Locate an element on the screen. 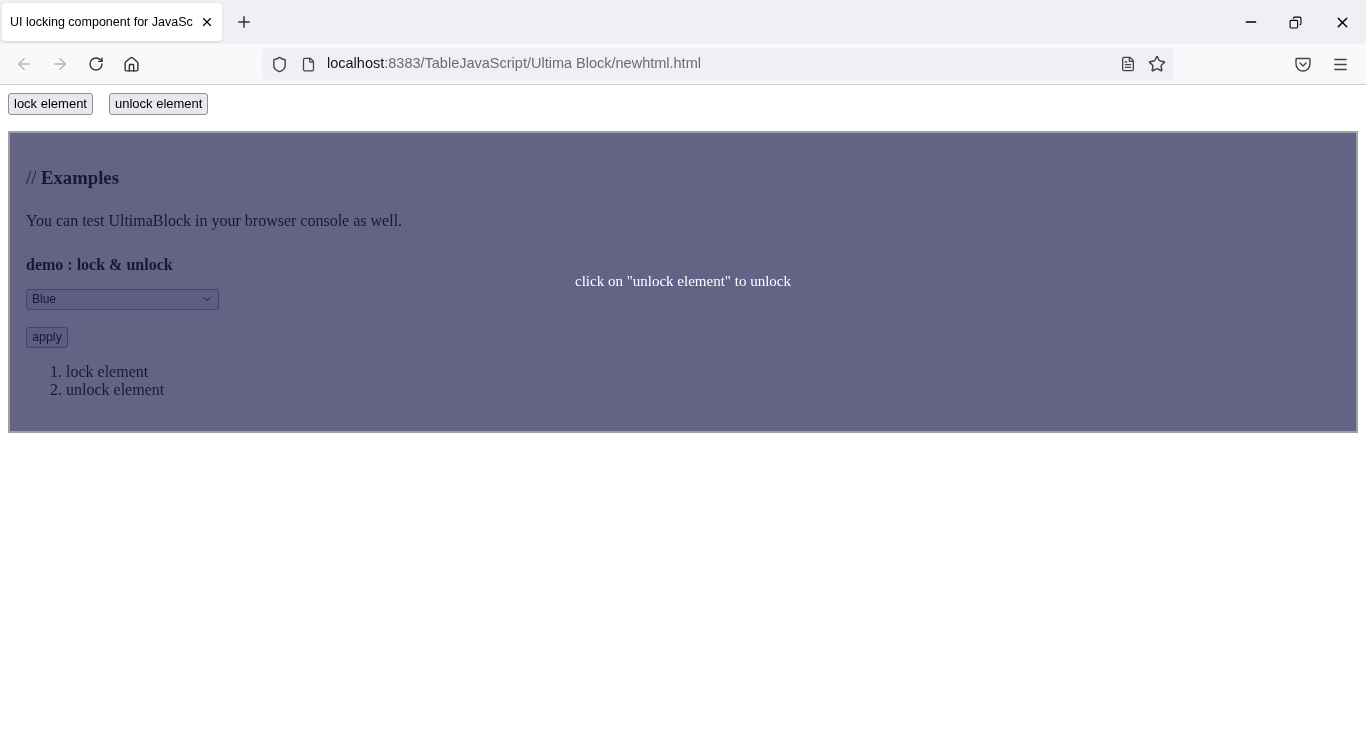 Image resolution: width=1366 pixels, height=738 pixels. restore-icon is located at coordinates (1295, 22).